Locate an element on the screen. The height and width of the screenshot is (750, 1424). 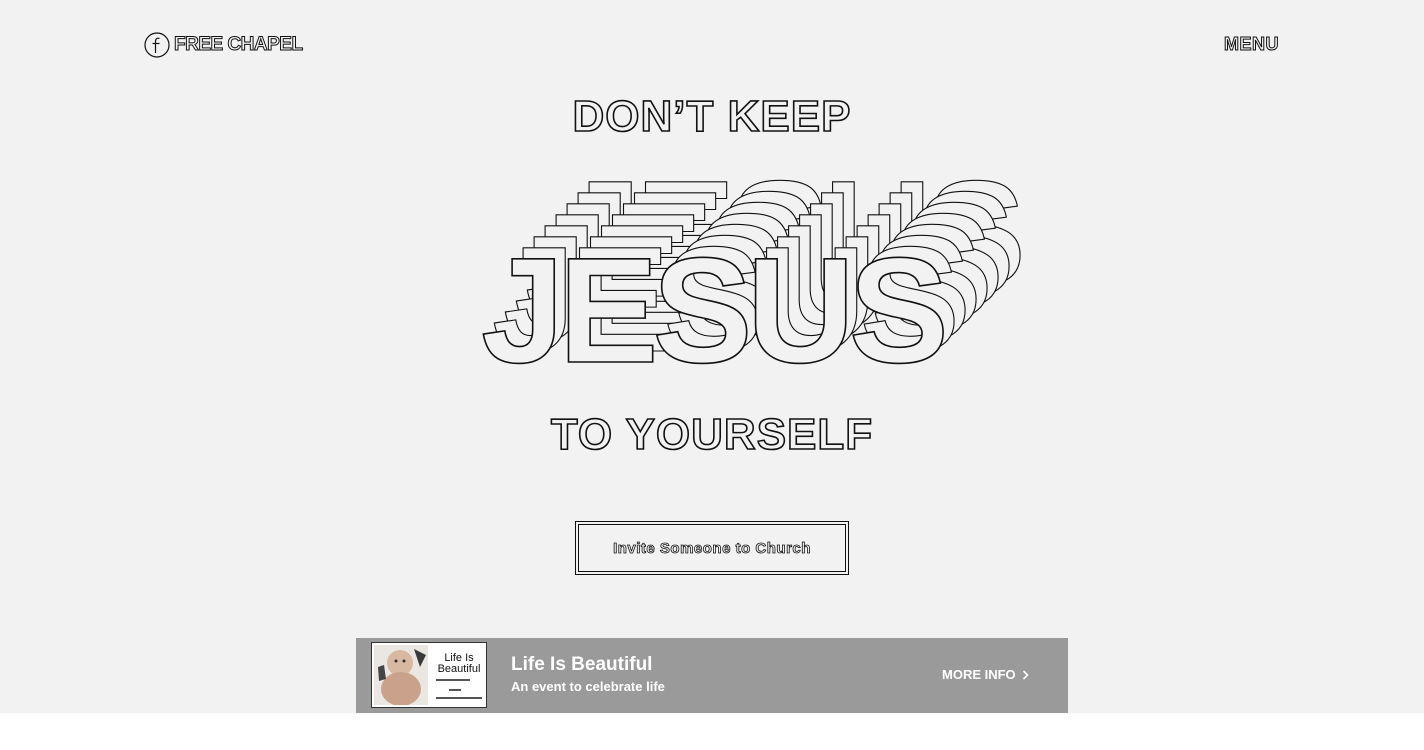
headline-jesus-front: JESUS is located at coordinates (712, 308).